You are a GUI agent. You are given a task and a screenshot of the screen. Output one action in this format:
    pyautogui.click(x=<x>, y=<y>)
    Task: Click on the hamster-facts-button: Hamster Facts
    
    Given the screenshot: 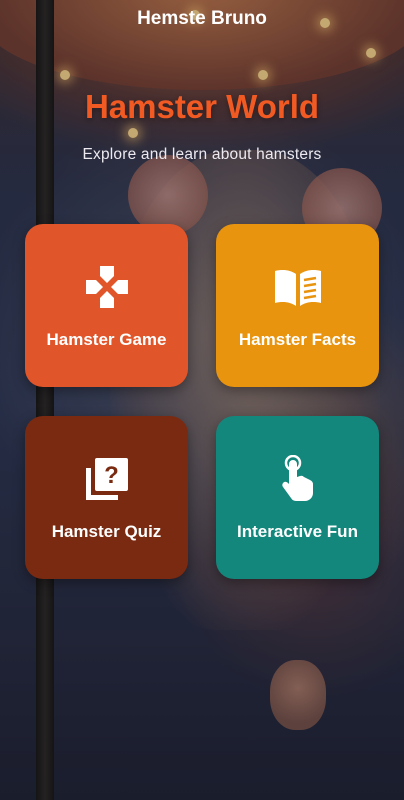 What is the action you would take?
    pyautogui.click(x=297, y=305)
    